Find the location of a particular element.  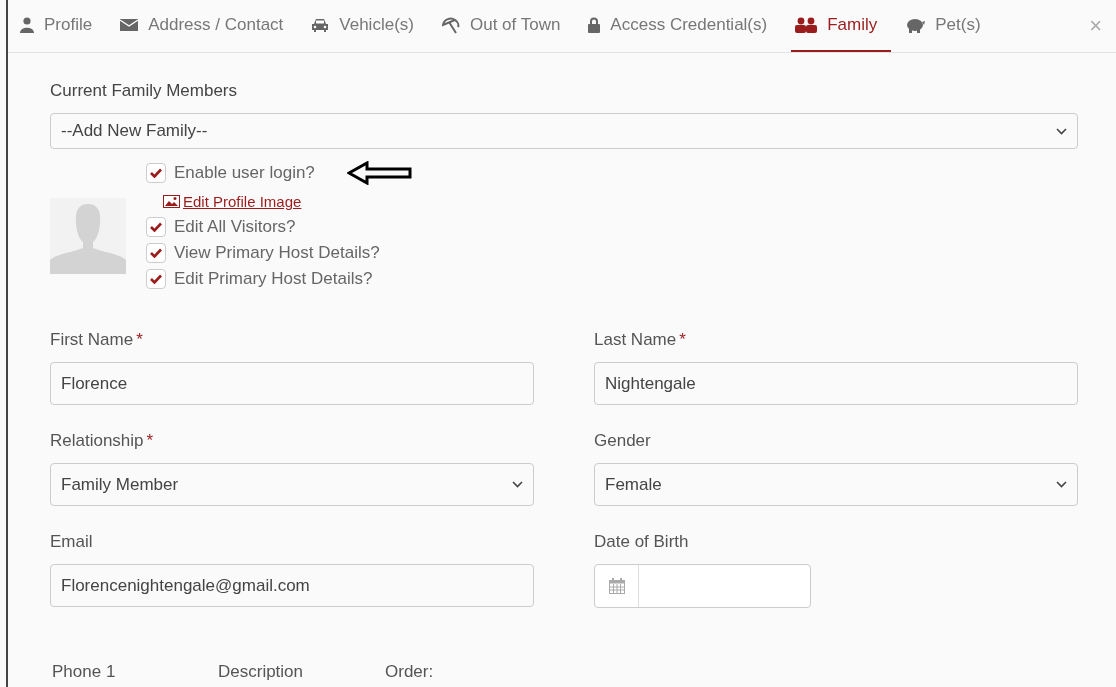

checkbox-label: Edit Primary Host Details? is located at coordinates (273, 279).